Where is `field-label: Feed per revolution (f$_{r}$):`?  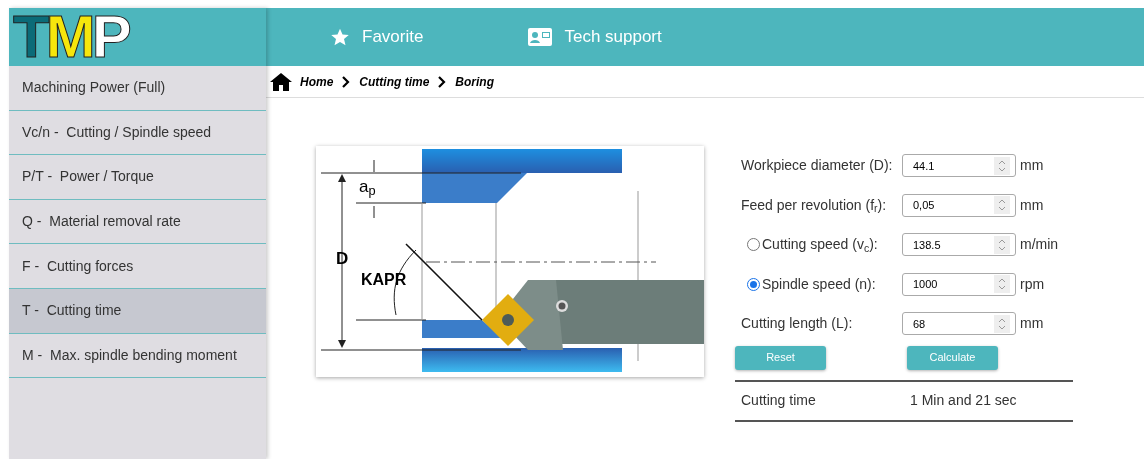
field-label: Feed per revolution (f$_{r}$): is located at coordinates (814, 205).